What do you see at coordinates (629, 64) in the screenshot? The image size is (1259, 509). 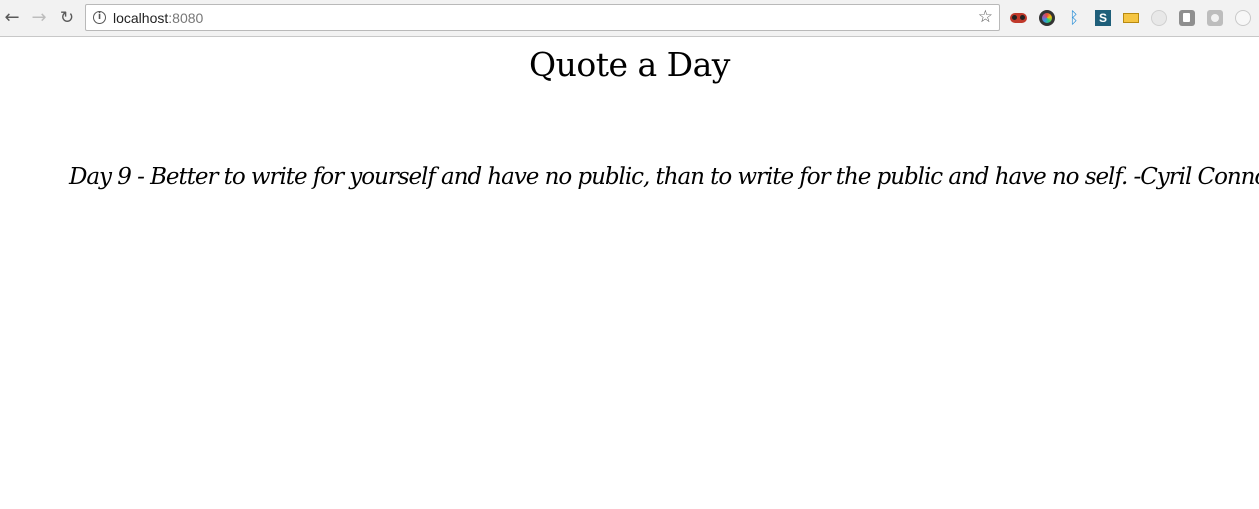 I see `page-title: Quote a Day` at bounding box center [629, 64].